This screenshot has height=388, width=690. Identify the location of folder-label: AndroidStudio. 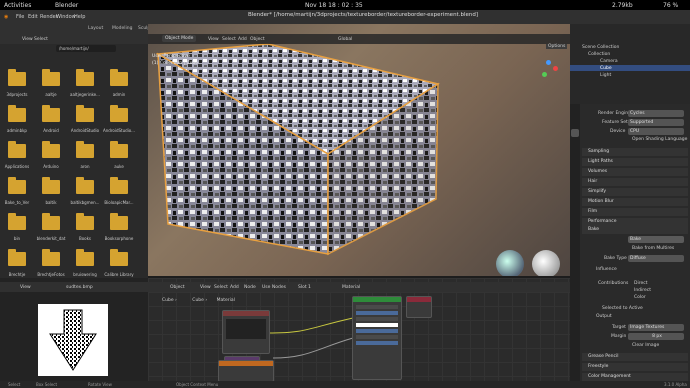
(85, 130).